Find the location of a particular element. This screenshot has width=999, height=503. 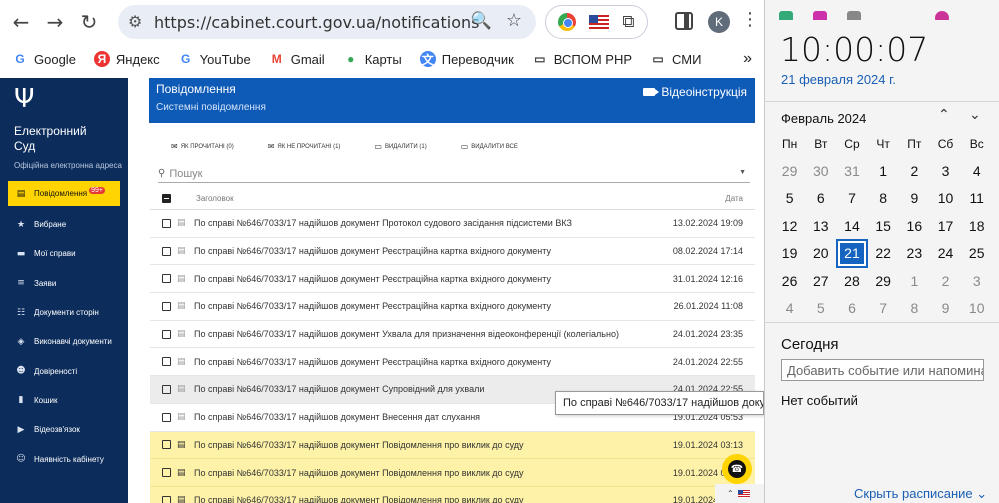

delete-button: ▭ ВИДАЛИТИ (1) is located at coordinates (400, 146).